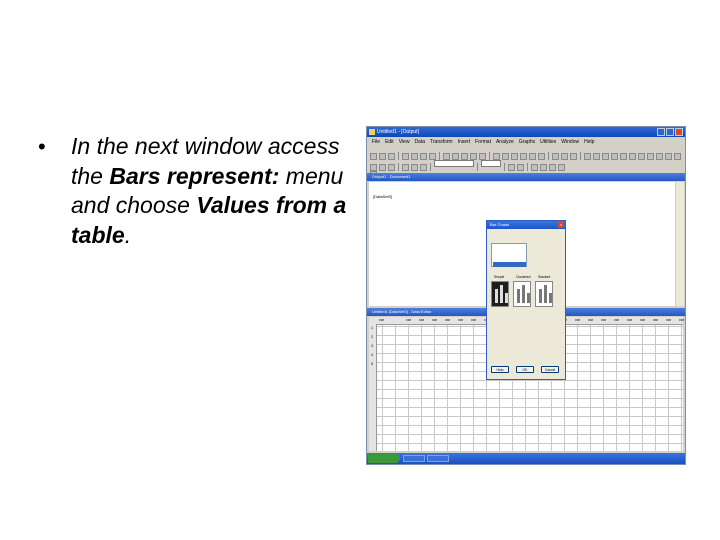 The height and width of the screenshot is (540, 720). I want to click on toolbar-main, so click(526, 163).